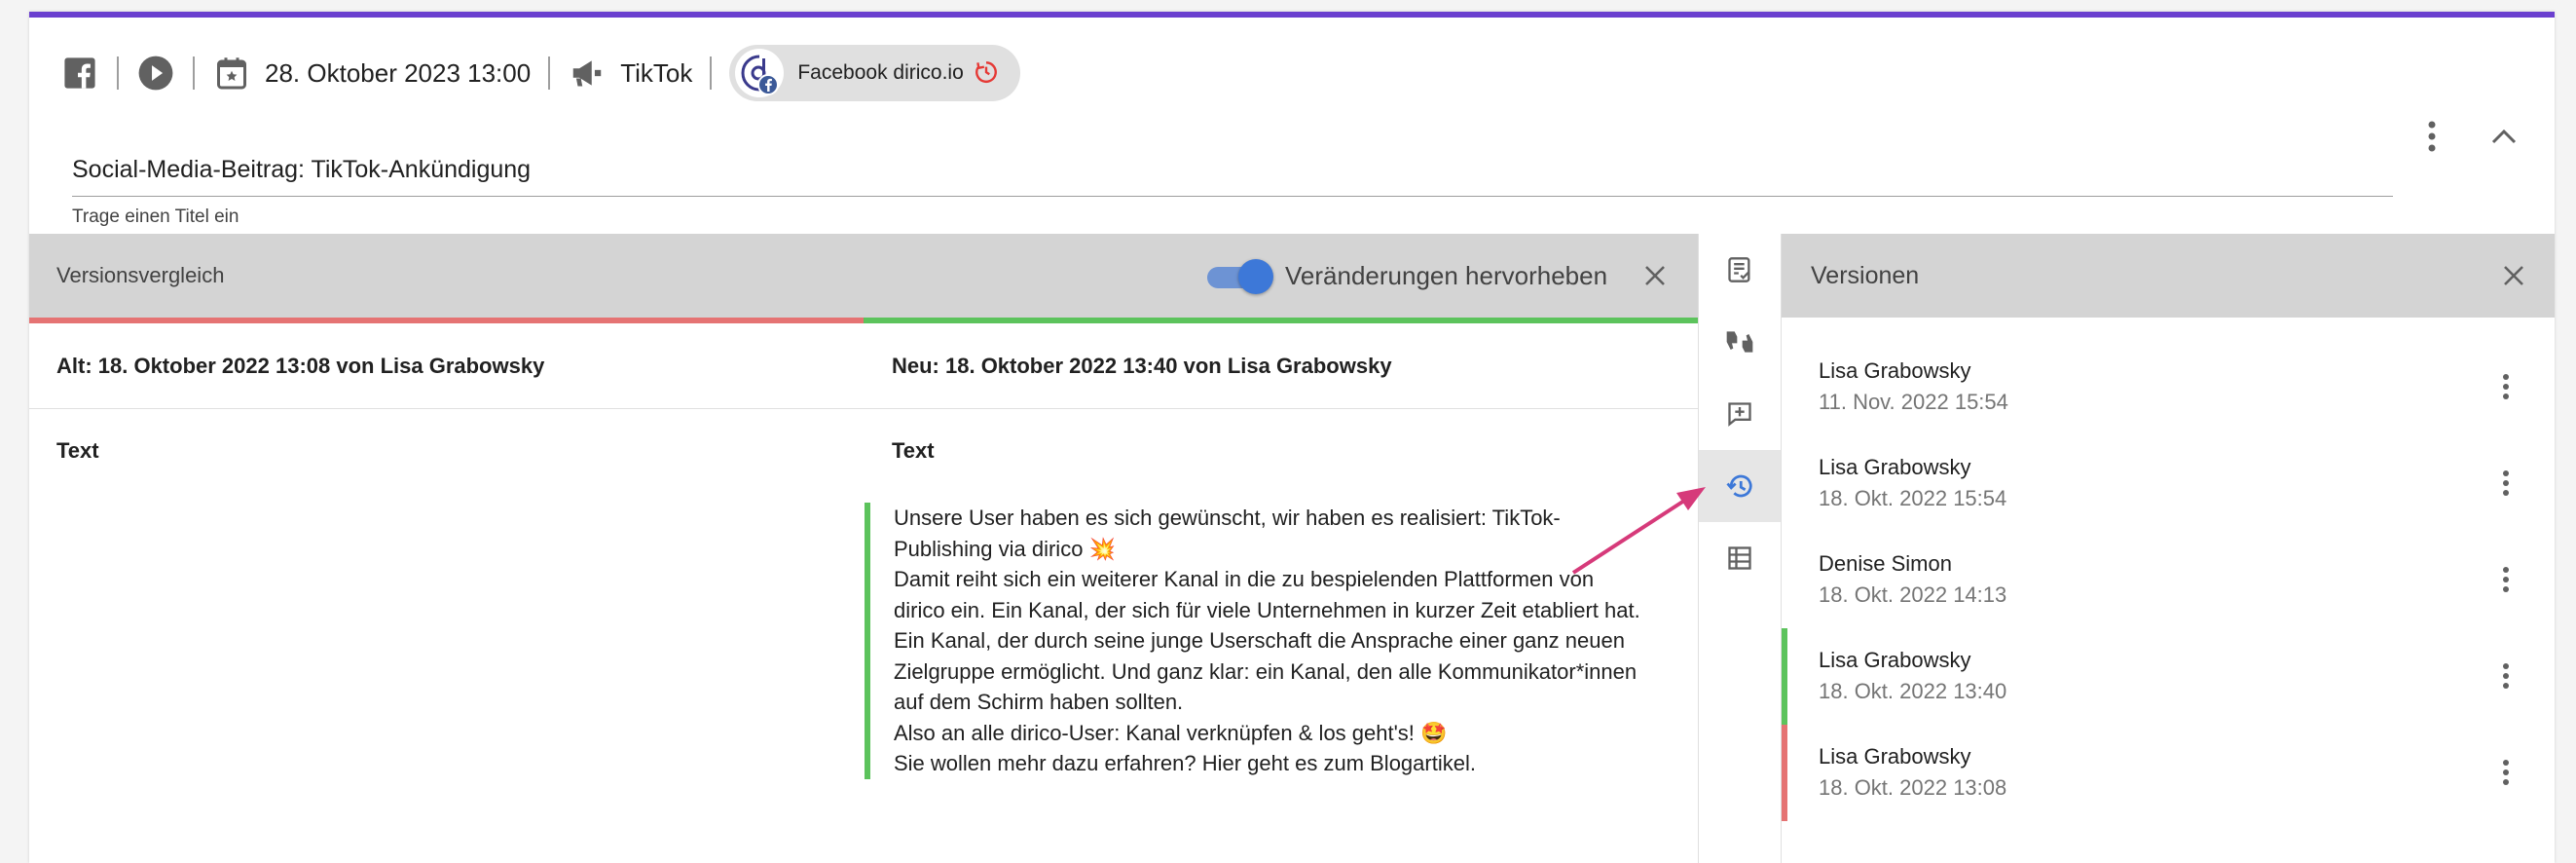  Describe the element at coordinates (2168, 676) in the screenshot. I see `version-item: Lisa Grabowsky 18. Okt. 2022 13:40` at that location.